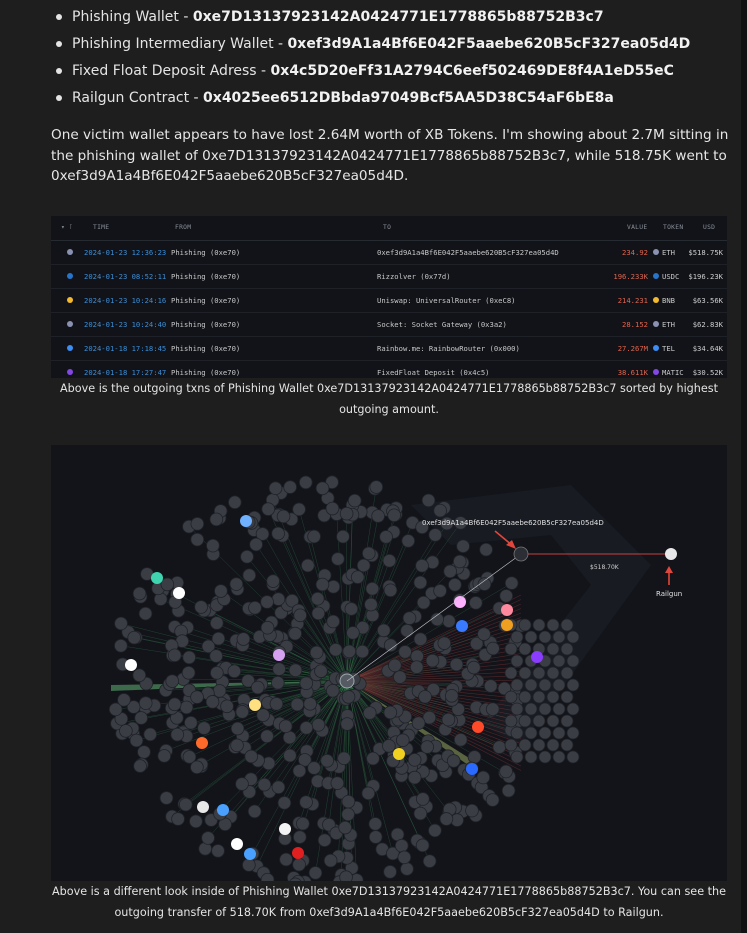 The width and height of the screenshot is (747, 933). Describe the element at coordinates (442, 324) in the screenshot. I see `tx-to: Socket: Socket Gateway (0x3a2)` at that location.